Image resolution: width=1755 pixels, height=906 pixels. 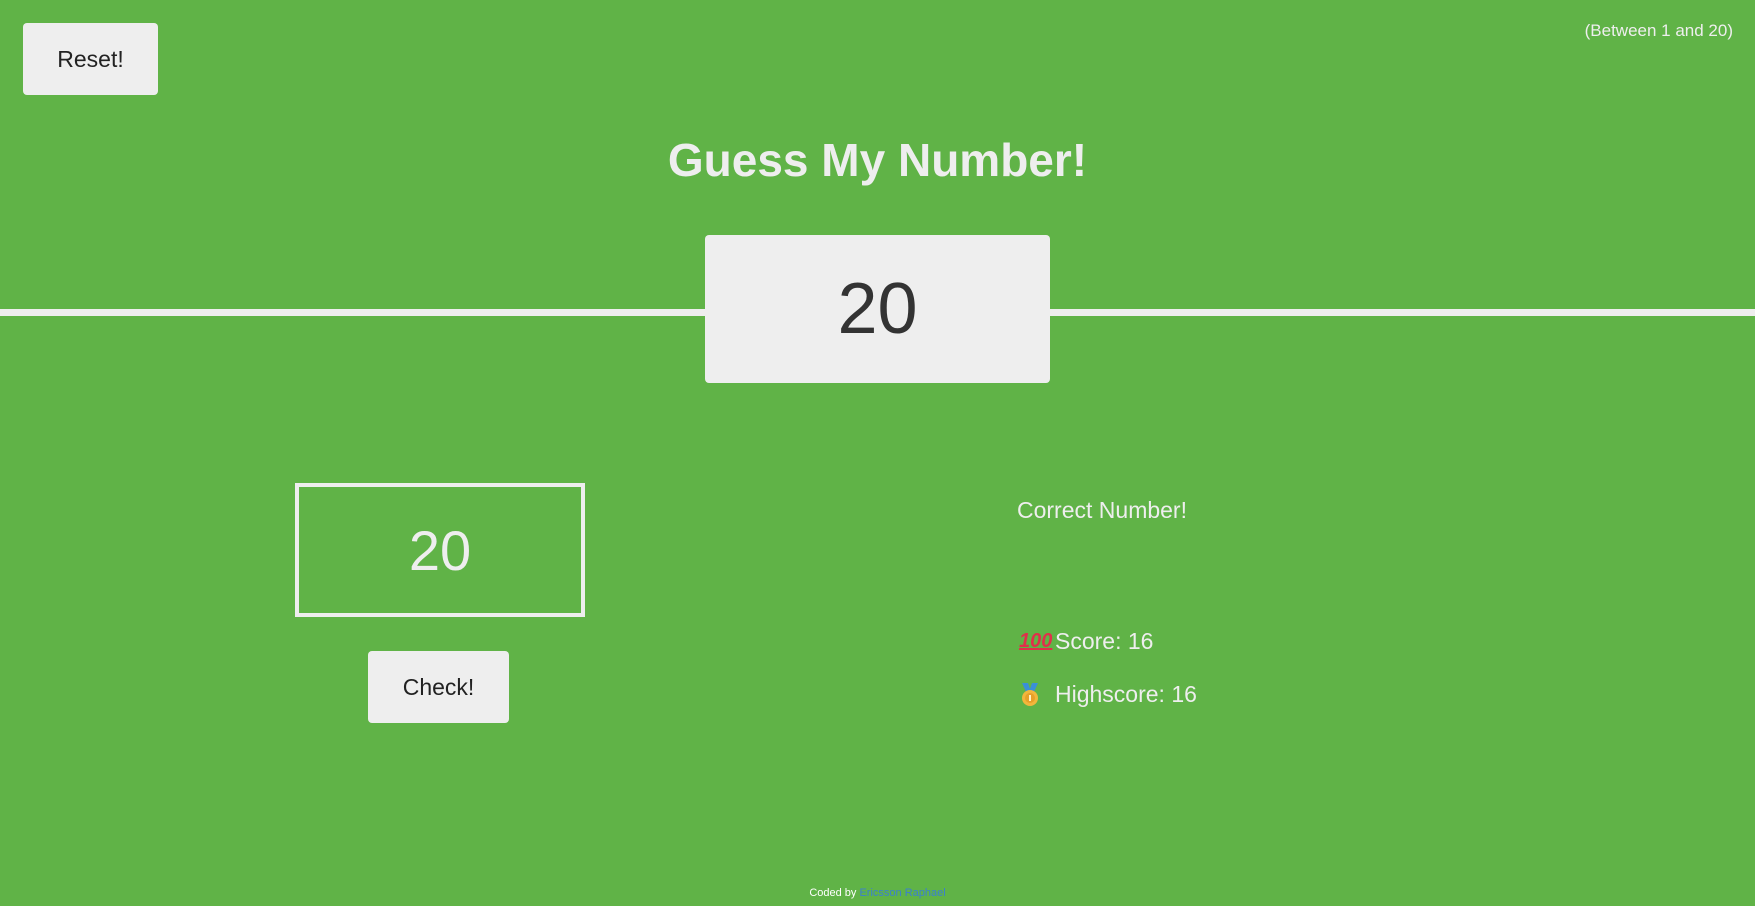 What do you see at coordinates (1126, 694) in the screenshot?
I see `highscore-label: Highscore: 16` at bounding box center [1126, 694].